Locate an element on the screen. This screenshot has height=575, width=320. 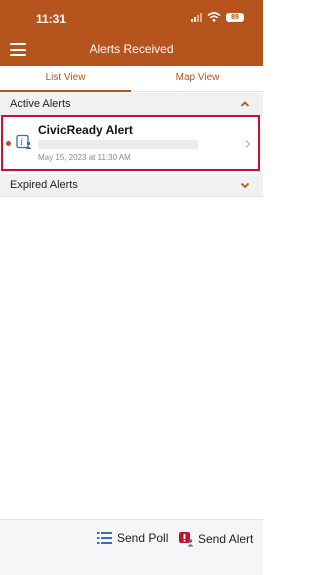
alert-info-icon: i is located at coordinates (24, 141).